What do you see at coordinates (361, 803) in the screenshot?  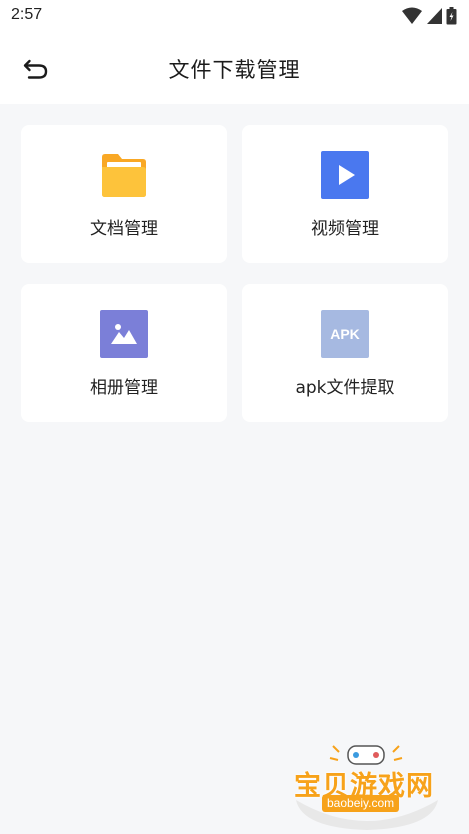 I see `watermark-url: baobeiy.com` at bounding box center [361, 803].